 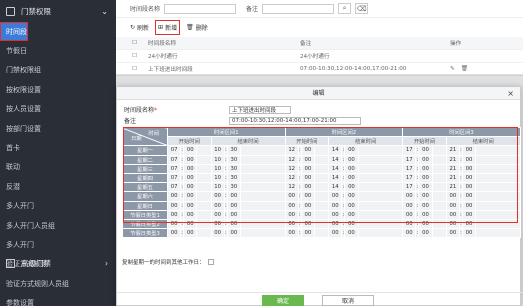 I want to click on name-input, so click(x=260, y=109).